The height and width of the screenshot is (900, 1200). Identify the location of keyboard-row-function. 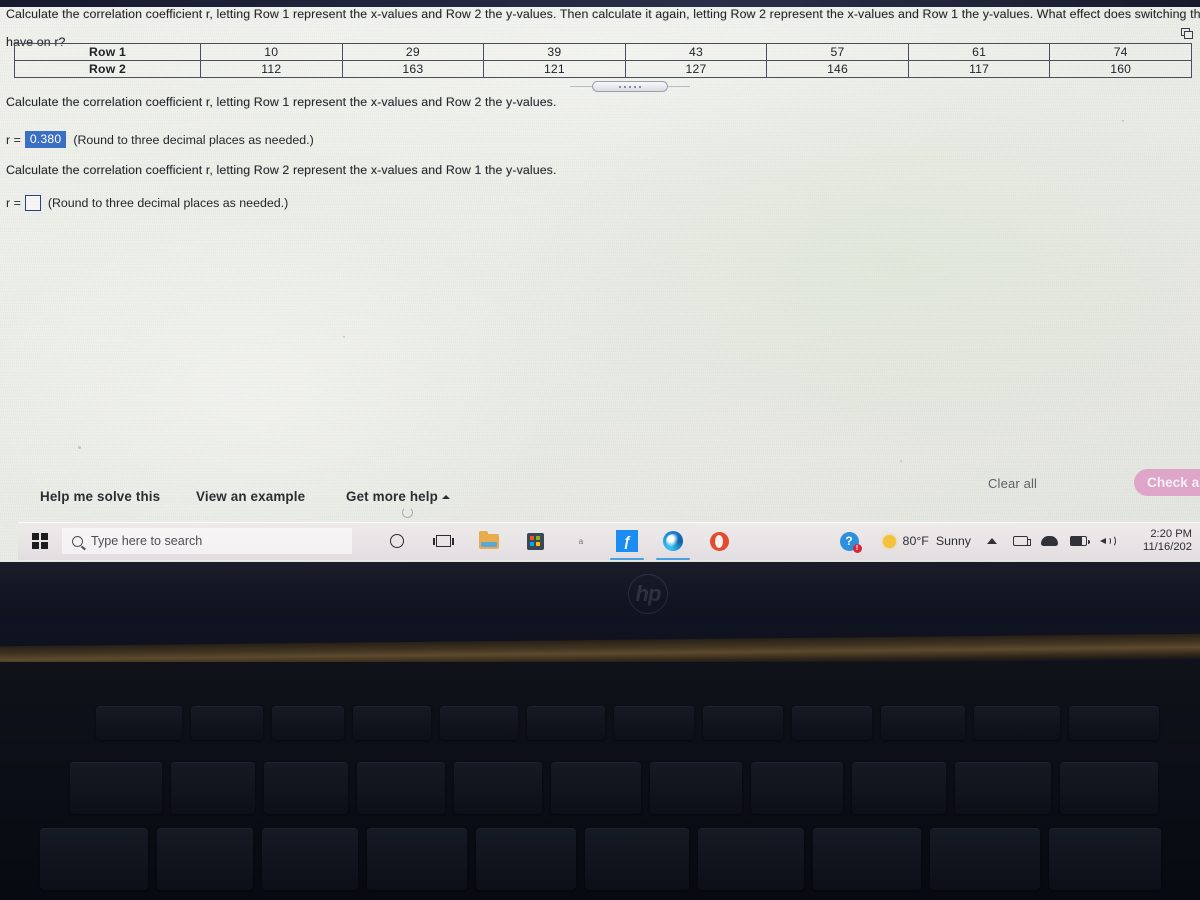
(627, 723).